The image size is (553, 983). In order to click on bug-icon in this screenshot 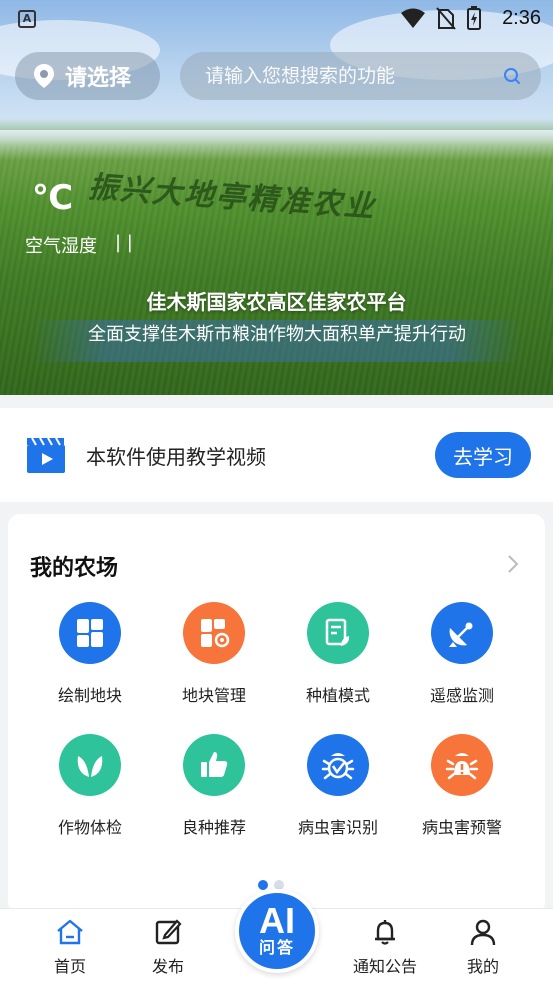, I will do `click(338, 765)`.